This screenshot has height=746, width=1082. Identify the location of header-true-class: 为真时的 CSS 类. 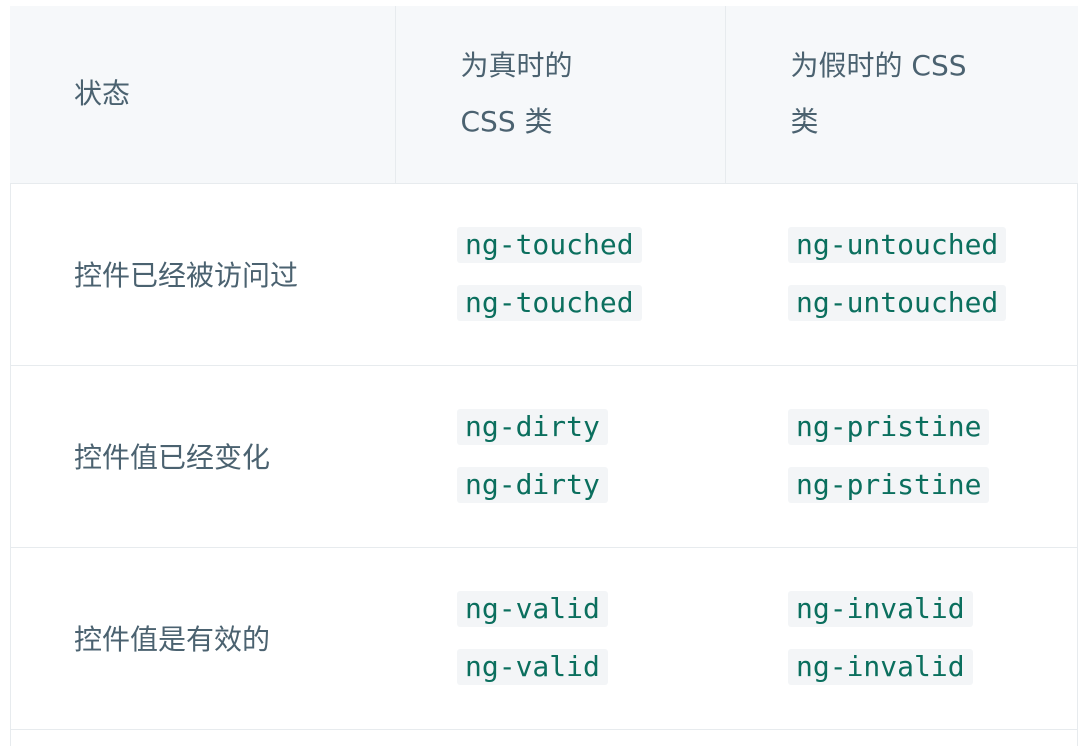
(560, 95).